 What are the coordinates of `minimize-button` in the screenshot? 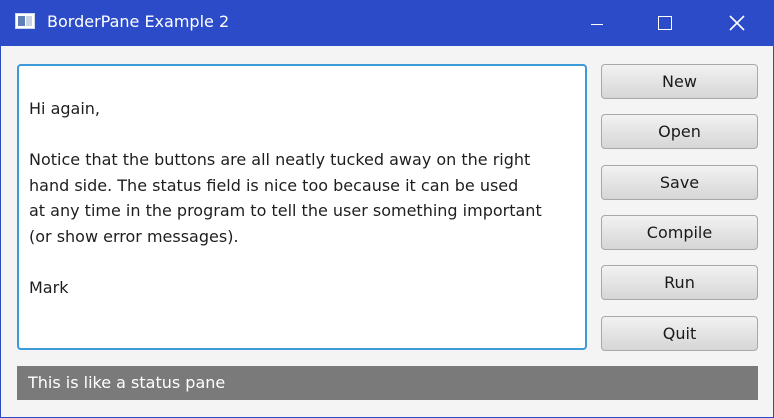 It's located at (597, 23).